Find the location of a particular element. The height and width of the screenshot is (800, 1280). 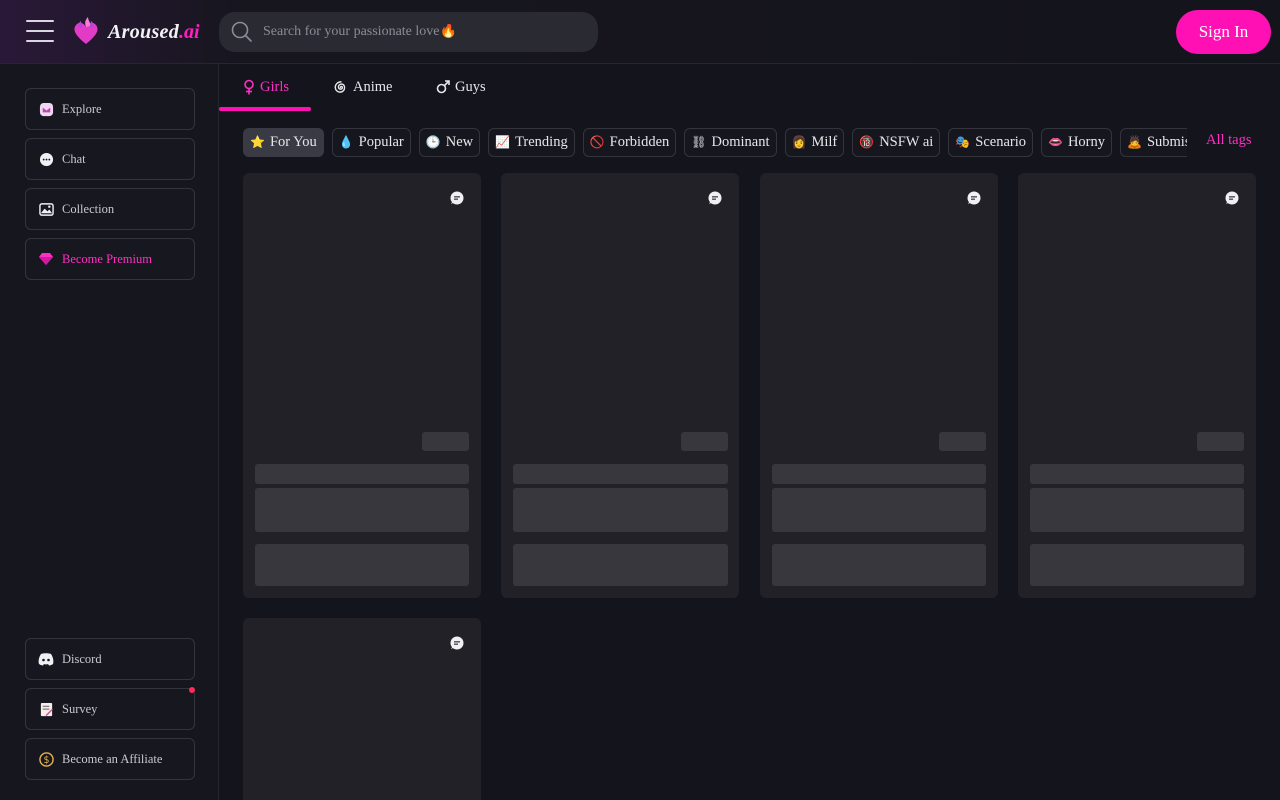

tag-submissive: 🙇 Submissi is located at coordinates (1153, 142).